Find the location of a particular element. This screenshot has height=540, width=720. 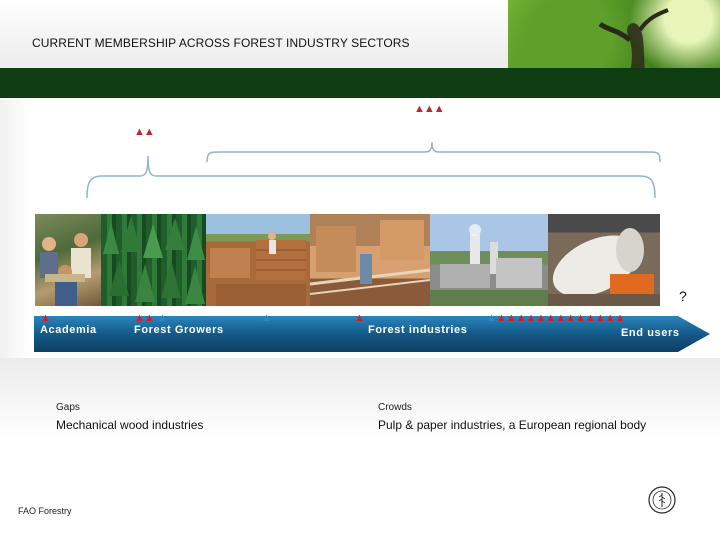

gaps-heading: Gaps is located at coordinates (68, 407).